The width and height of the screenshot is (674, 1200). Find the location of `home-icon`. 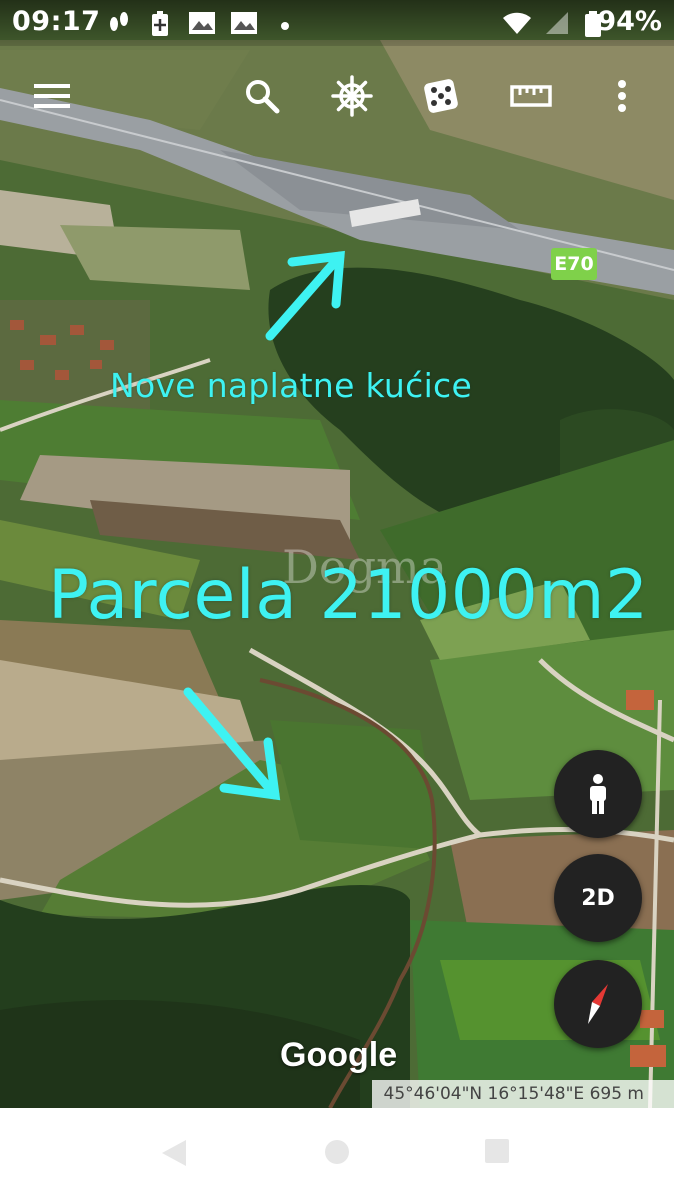

home-icon is located at coordinates (337, 1152).